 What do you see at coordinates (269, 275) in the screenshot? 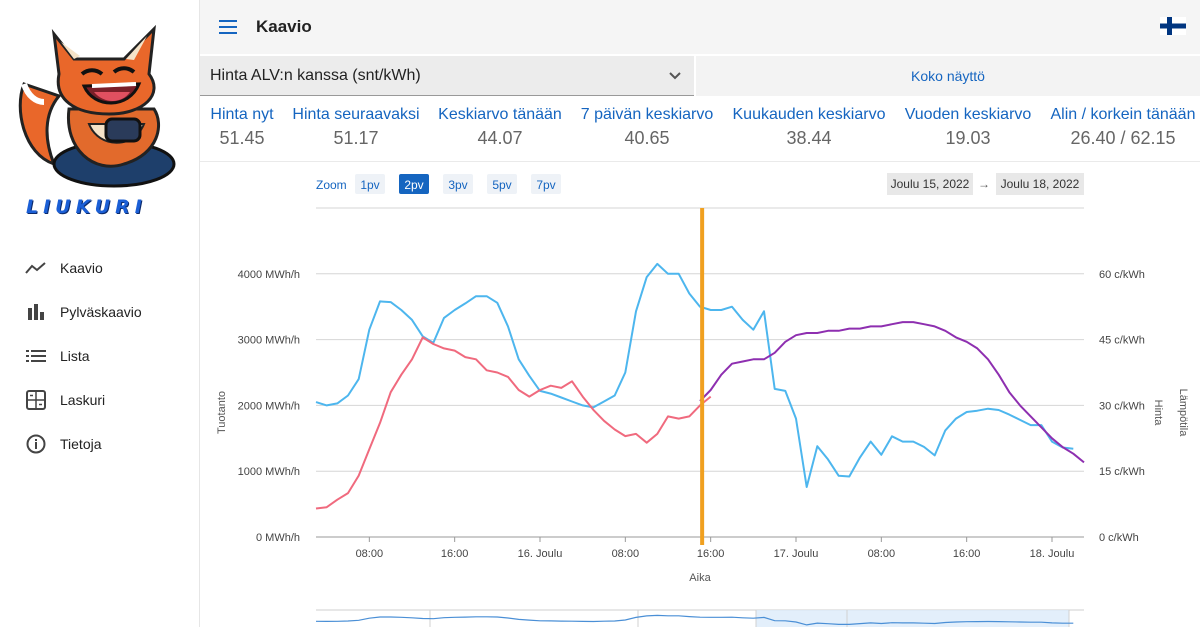
I see `left-axis-tick: 4000 MWh/h` at bounding box center [269, 275].